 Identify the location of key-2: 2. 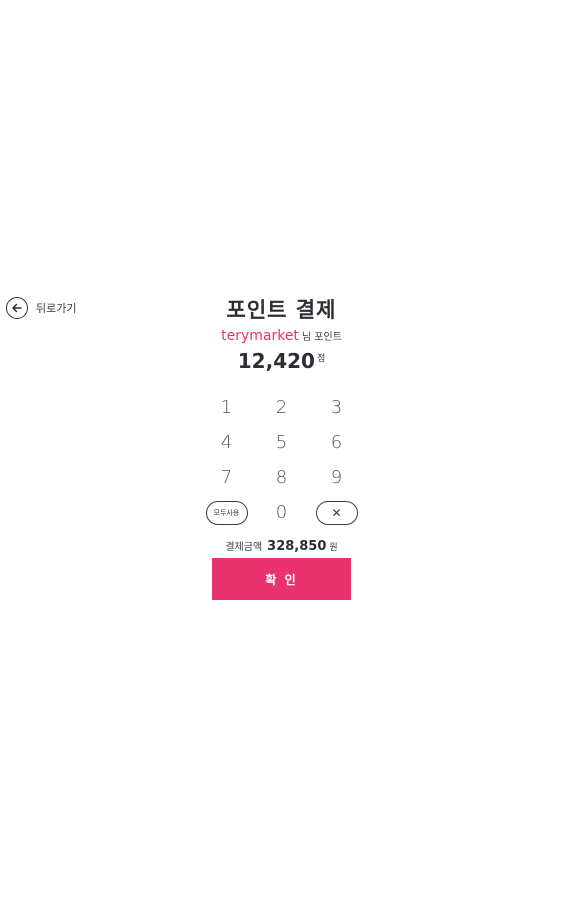
(281, 407).